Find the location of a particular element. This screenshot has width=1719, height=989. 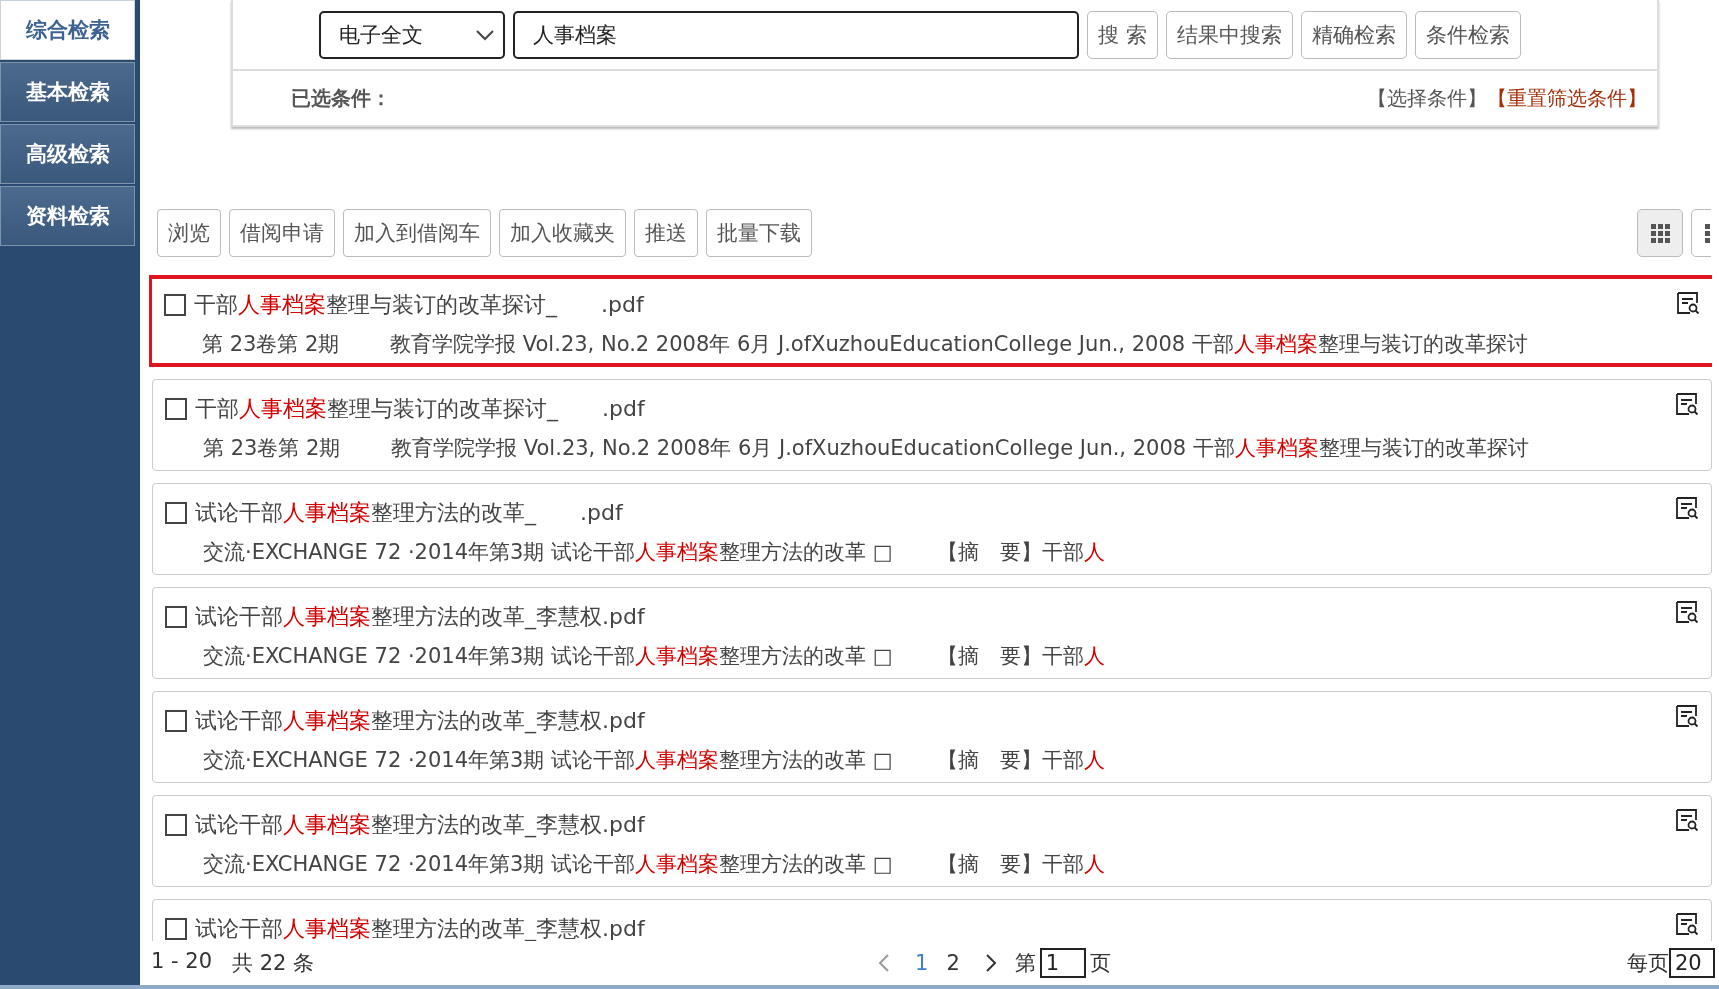

chevron-down-icon is located at coordinates (485, 35).